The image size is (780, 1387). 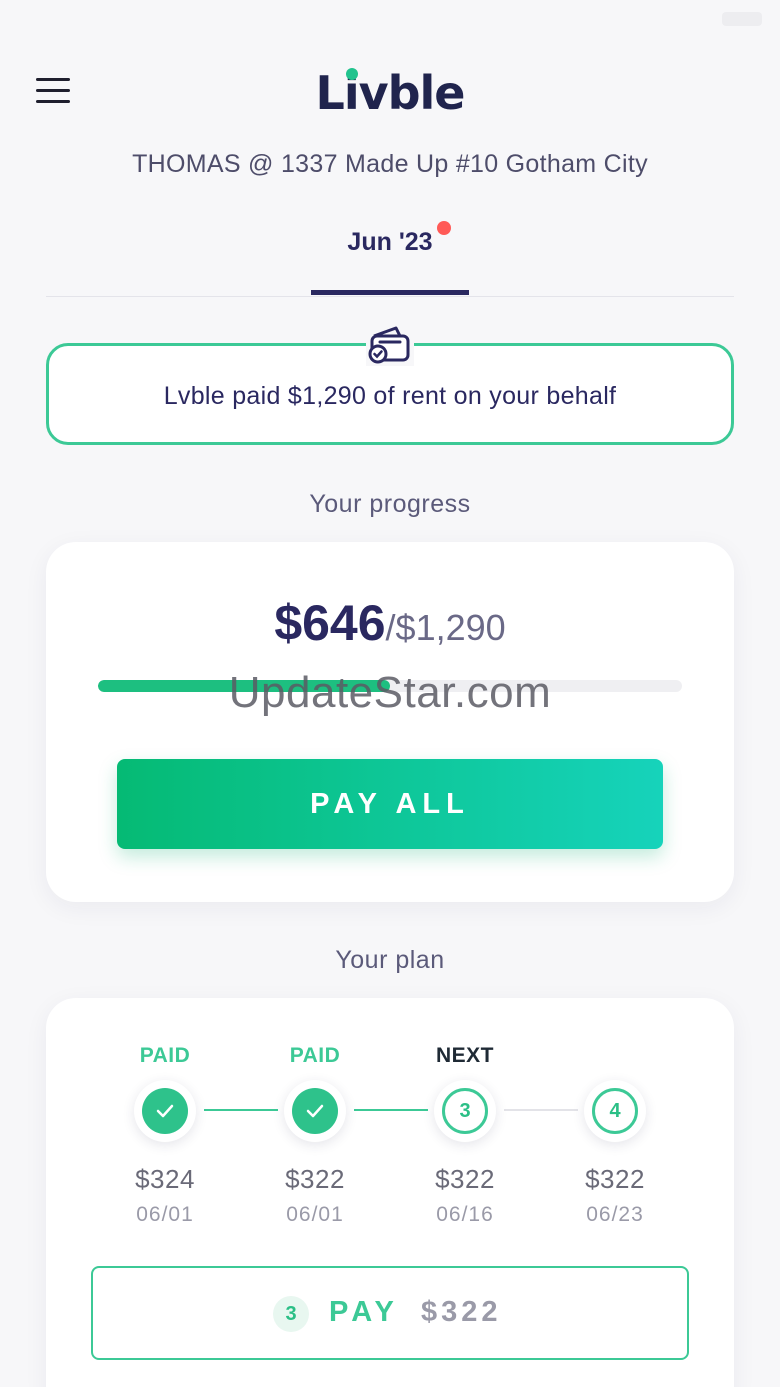 I want to click on step-date: 06/23, so click(x=615, y=1214).